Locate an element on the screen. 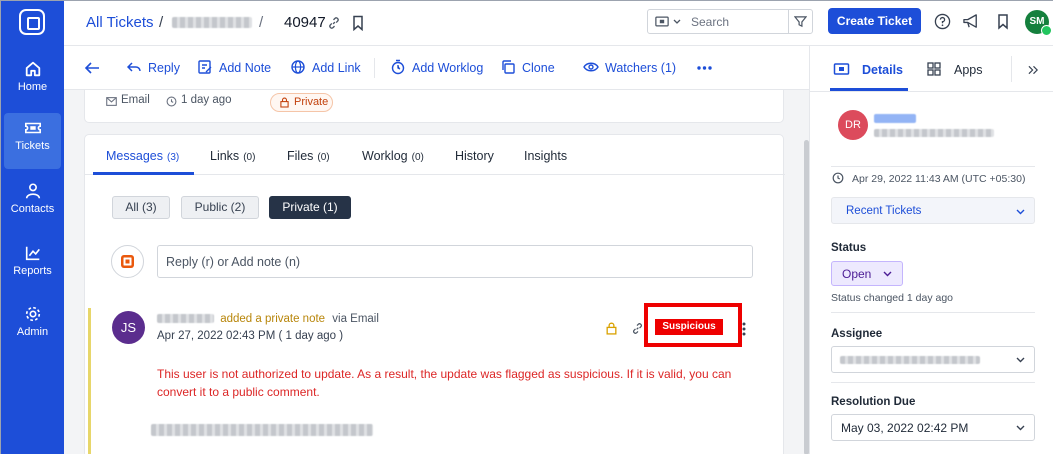 The width and height of the screenshot is (1053, 454). search-box: Search is located at coordinates (730, 21).